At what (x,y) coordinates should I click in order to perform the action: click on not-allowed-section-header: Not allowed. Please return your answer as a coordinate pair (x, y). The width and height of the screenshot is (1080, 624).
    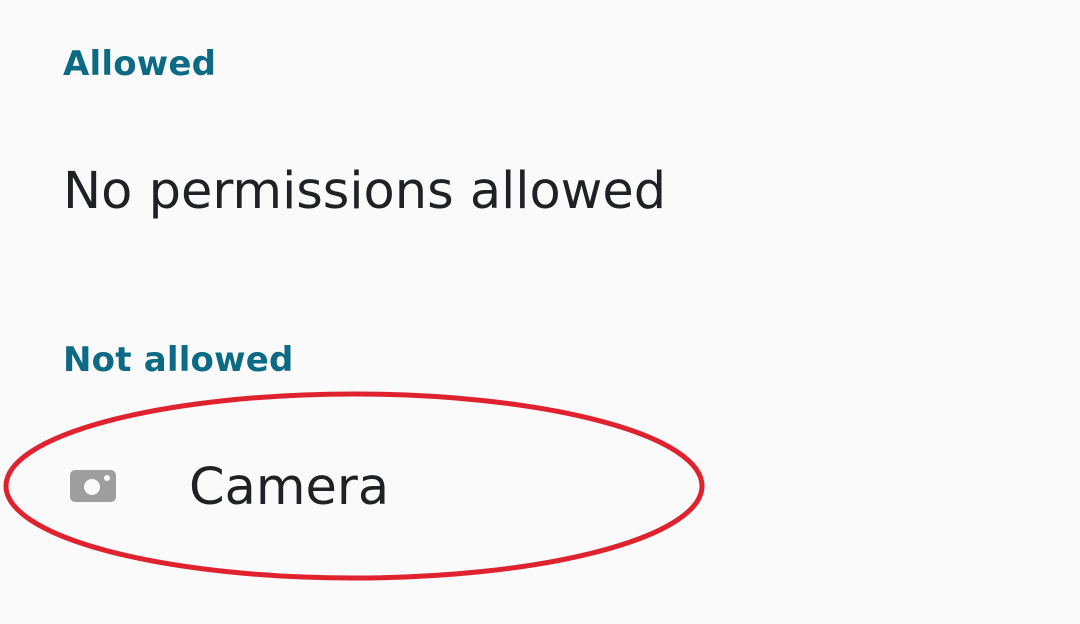
    Looking at the image, I should click on (178, 360).